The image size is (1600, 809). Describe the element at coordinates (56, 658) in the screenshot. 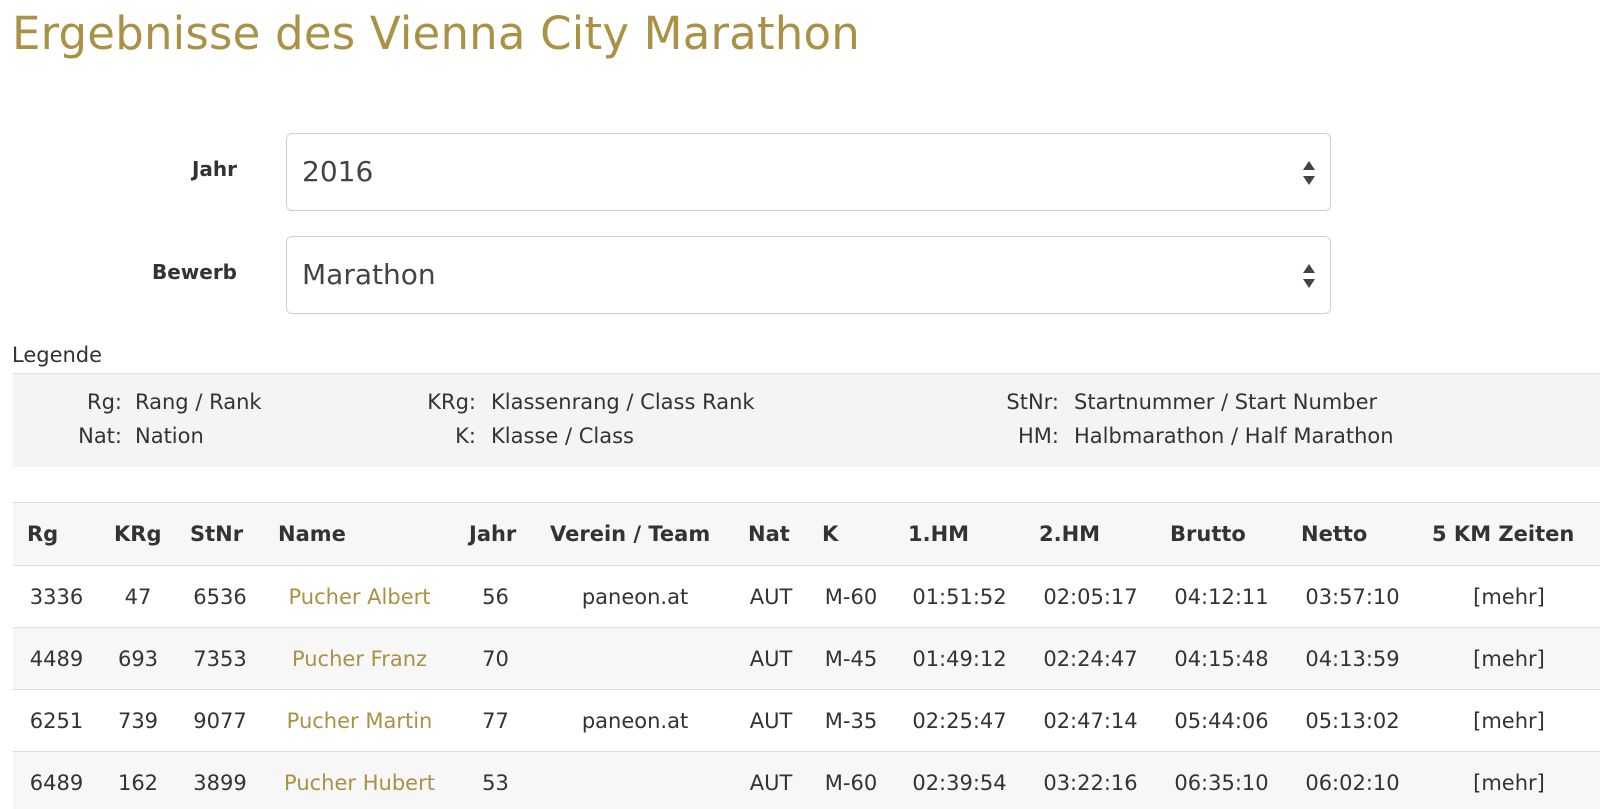

I see `cell-rg: 4489` at that location.